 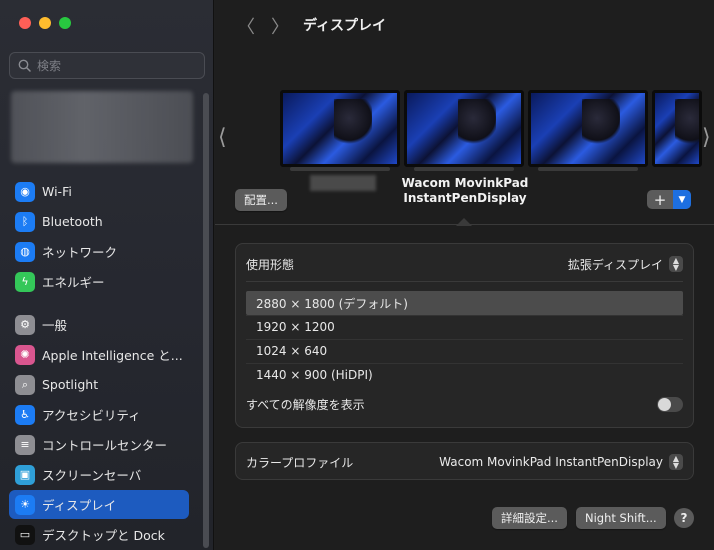 What do you see at coordinates (464, 264) in the screenshot?
I see `usage-row: 使用形態 拡張ディスプレイ ▲ ▼` at bounding box center [464, 264].